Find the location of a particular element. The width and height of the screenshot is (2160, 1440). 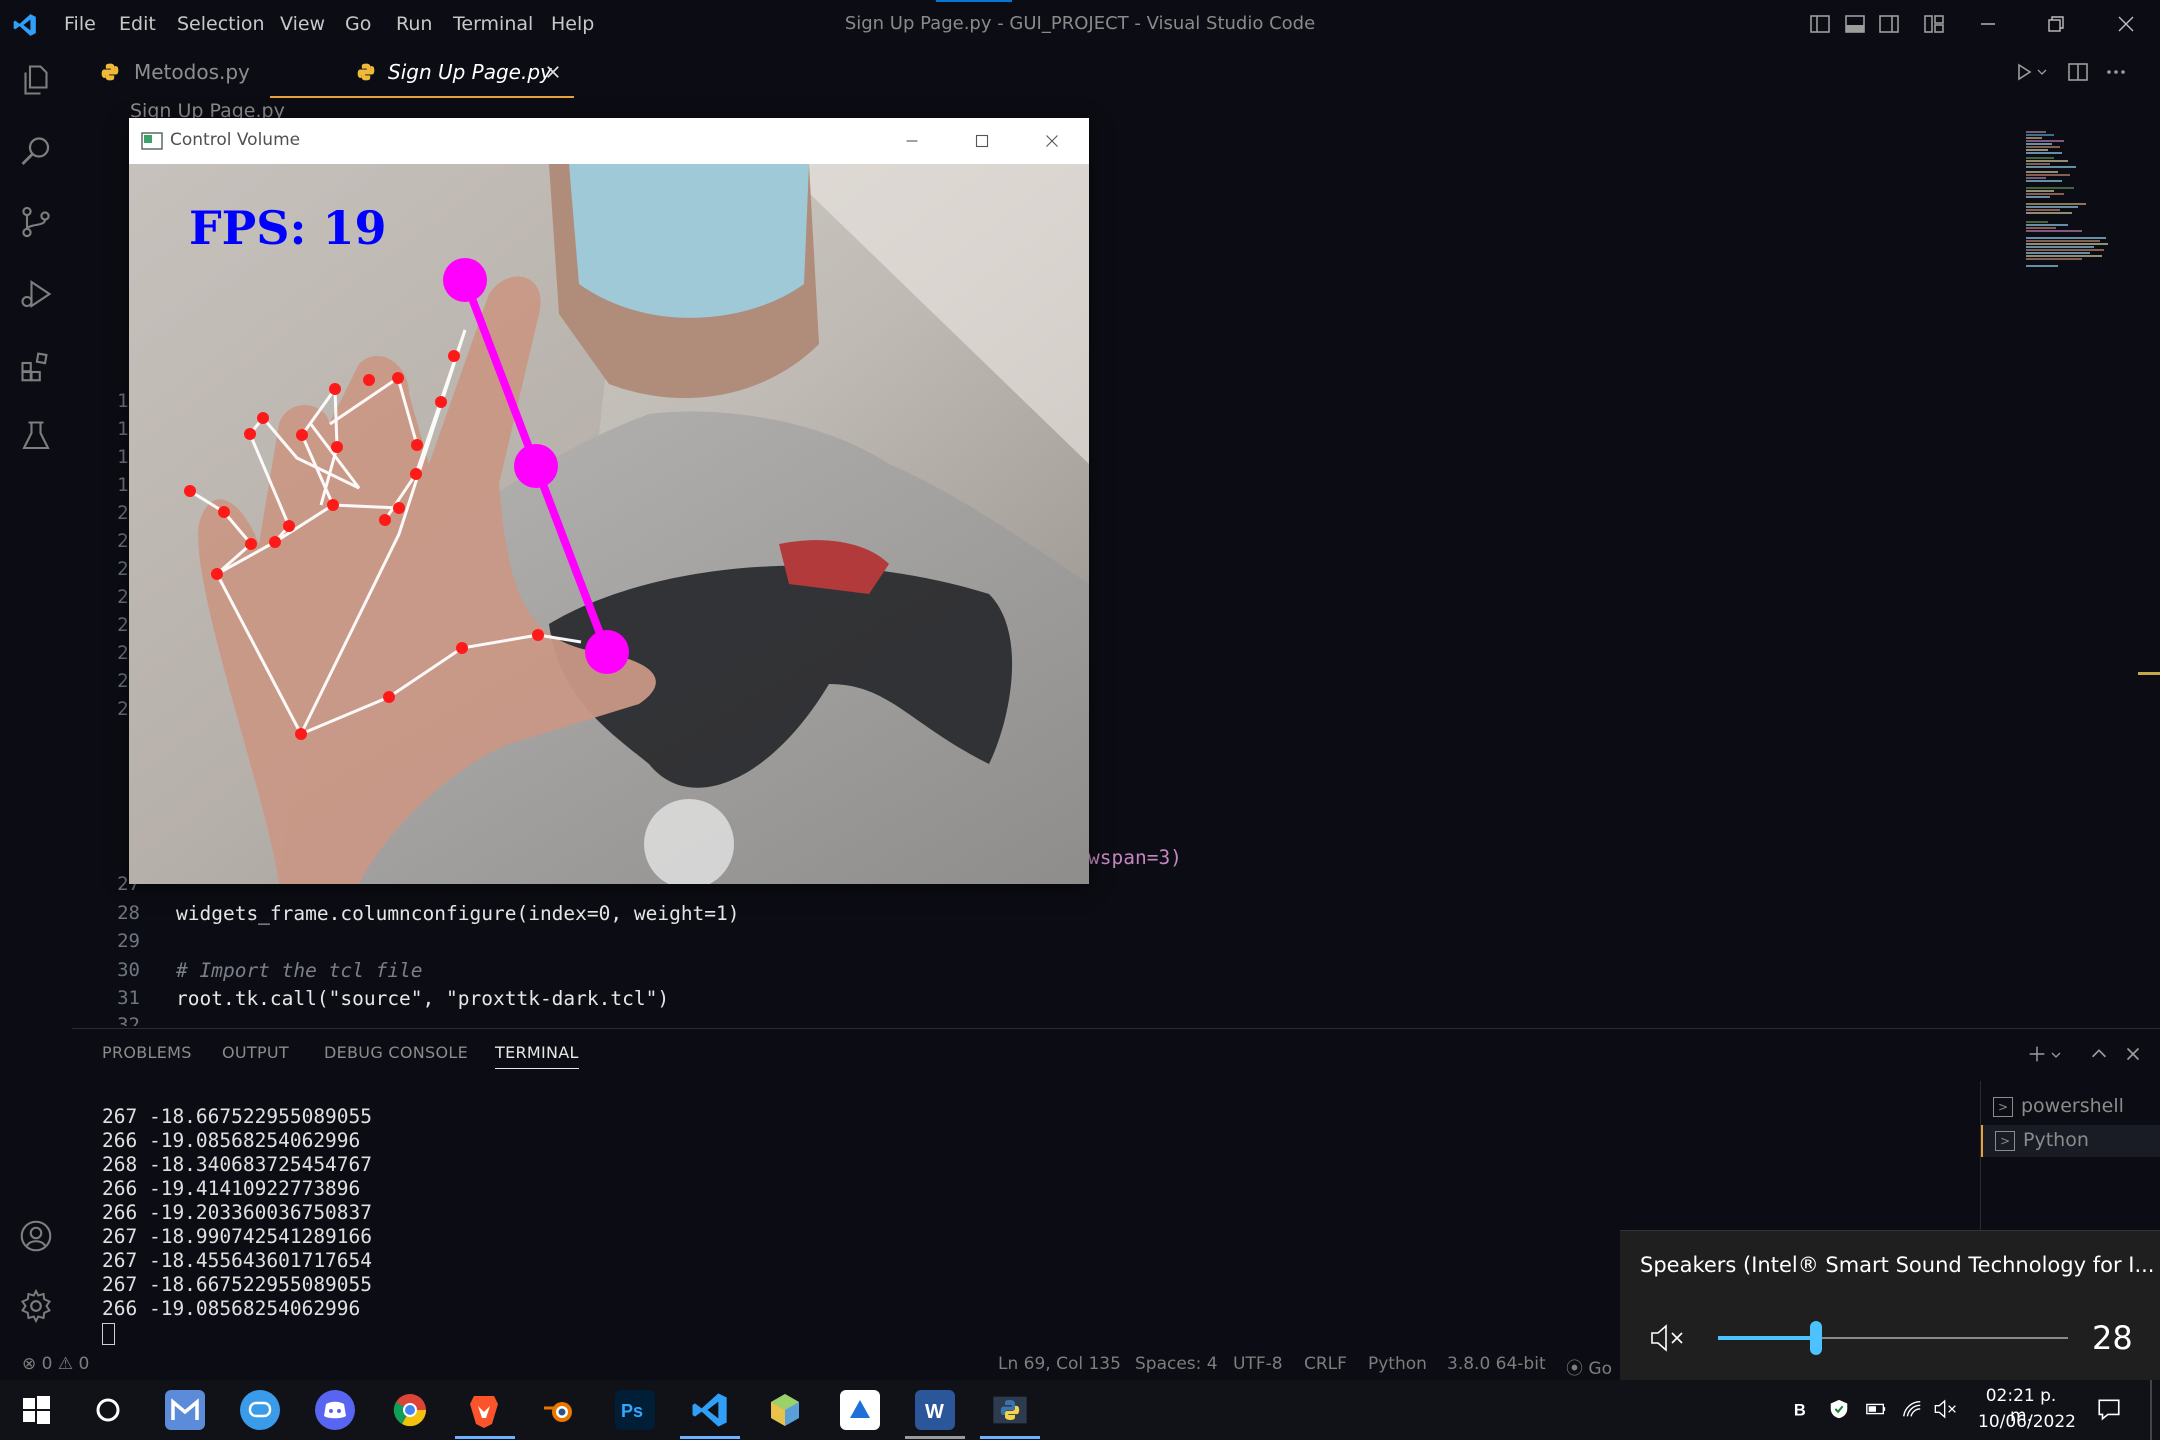

language-mode: Python is located at coordinates (1397, 1364).